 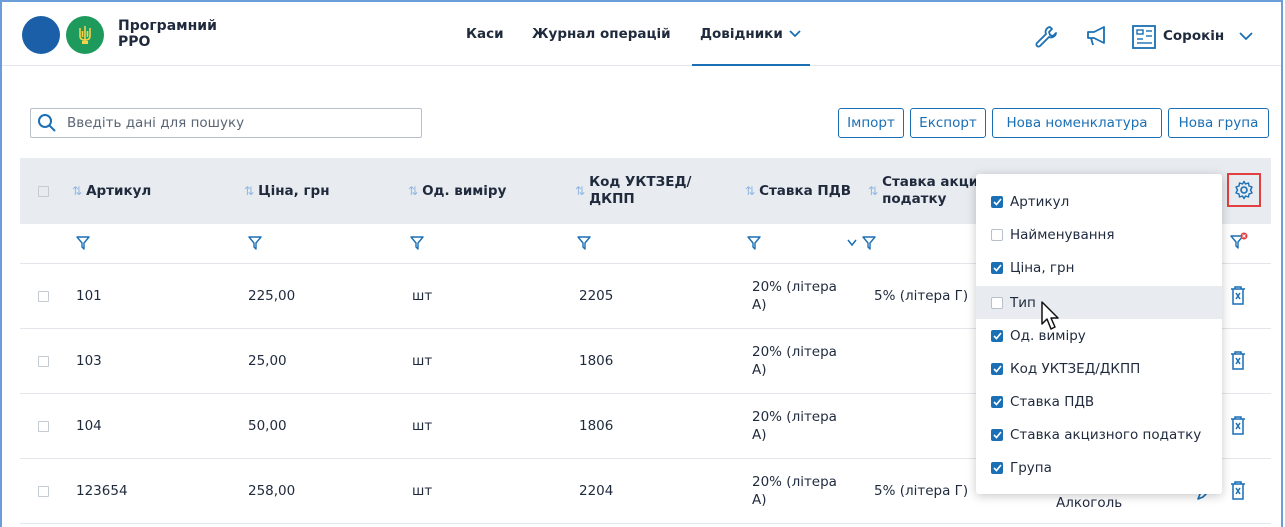 What do you see at coordinates (741, 34) in the screenshot?
I see `nav-item-label: Довідники` at bounding box center [741, 34].